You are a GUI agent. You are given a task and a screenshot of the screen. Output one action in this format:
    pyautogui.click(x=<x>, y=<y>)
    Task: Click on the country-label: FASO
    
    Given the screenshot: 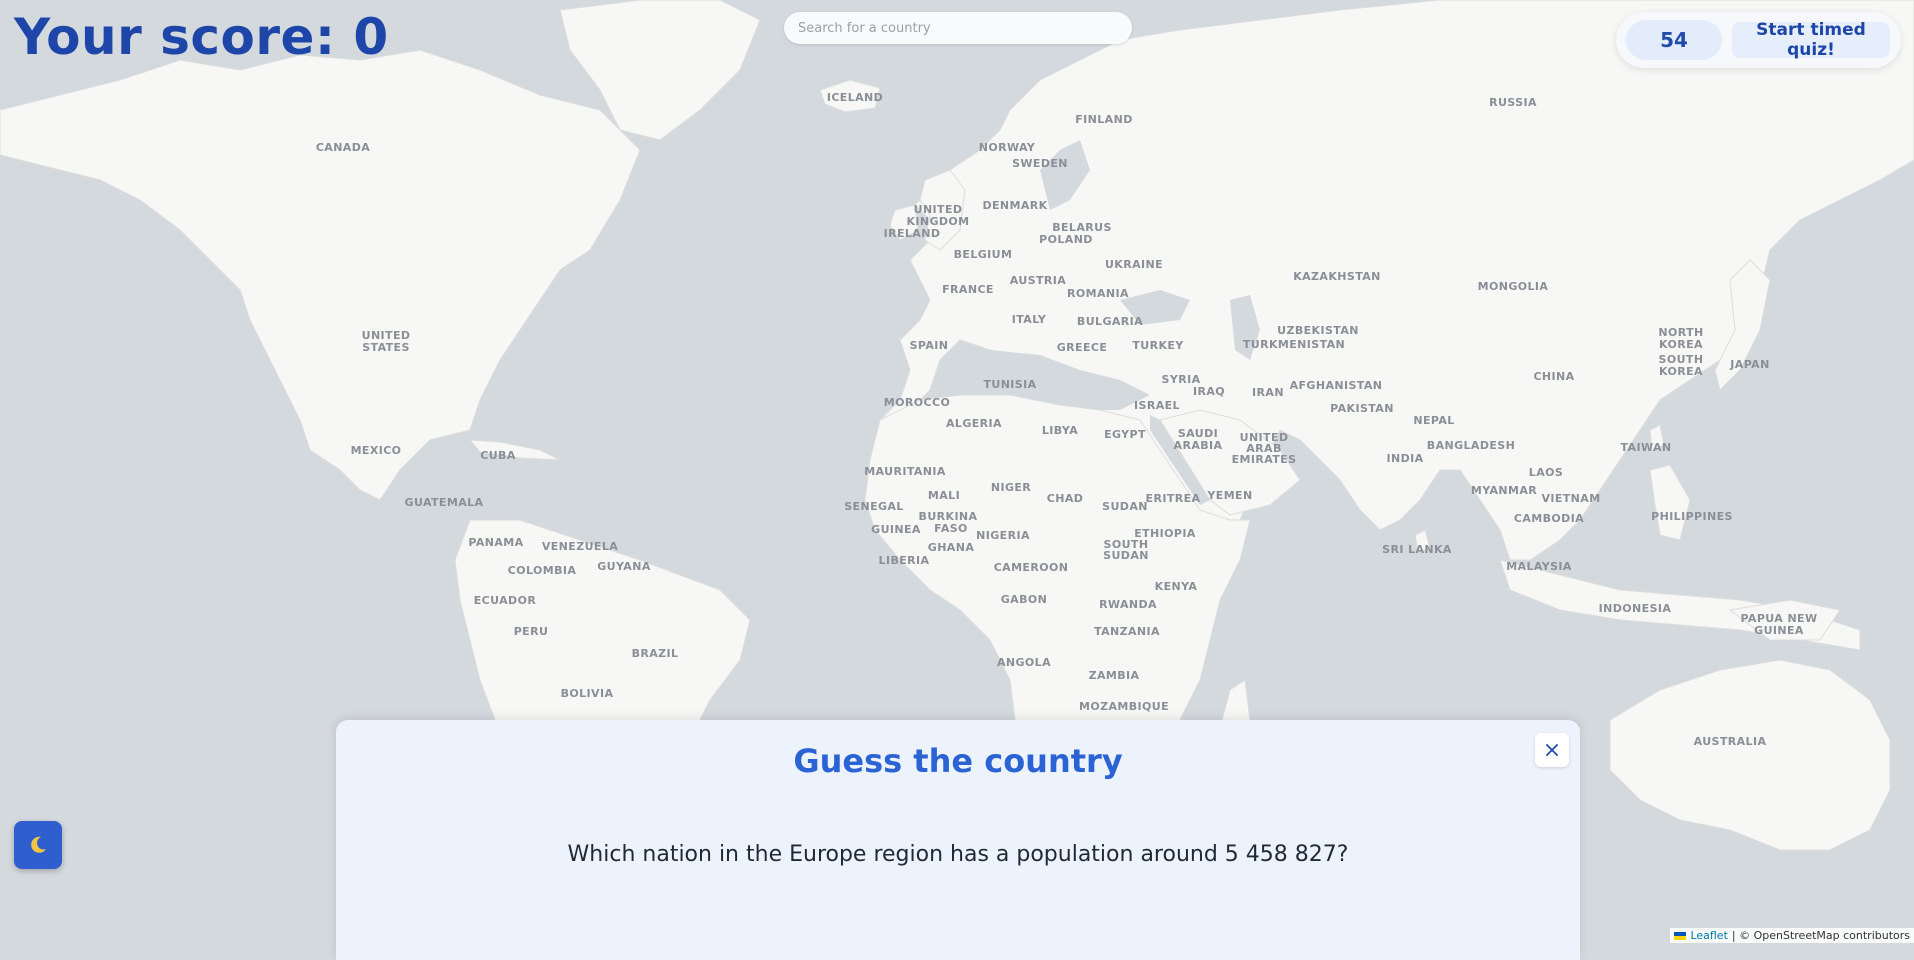 What is the action you would take?
    pyautogui.click(x=951, y=528)
    